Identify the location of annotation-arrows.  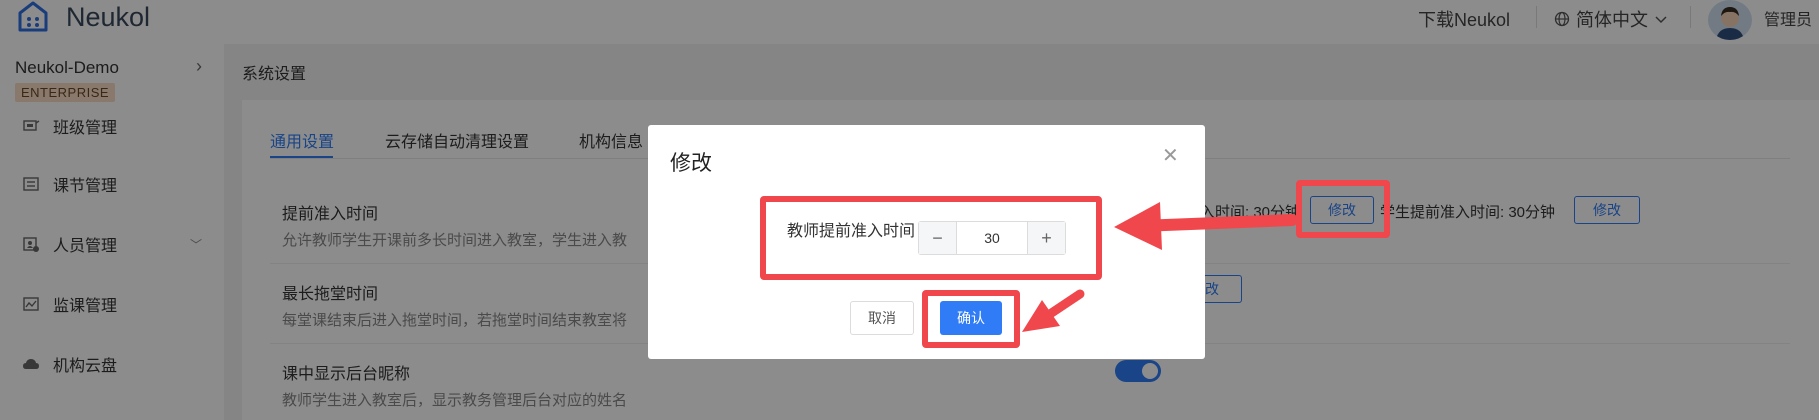
(1160, 267).